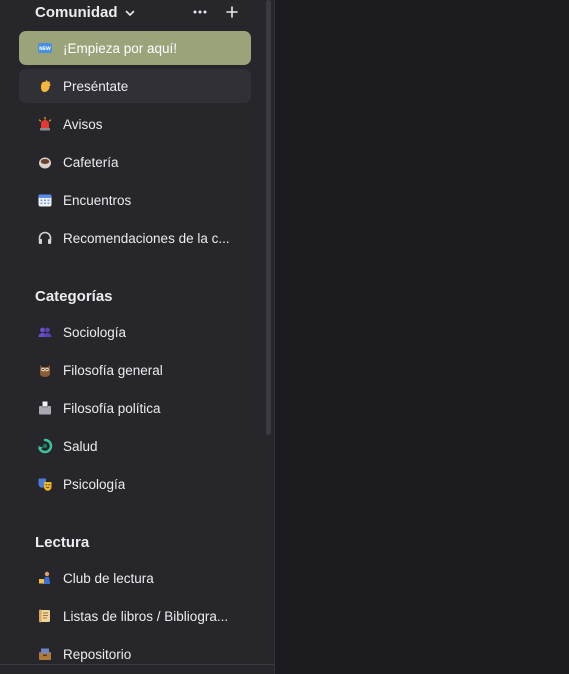  I want to click on sidebar-item-club-de-lectura: Club de lectura, so click(135, 578).